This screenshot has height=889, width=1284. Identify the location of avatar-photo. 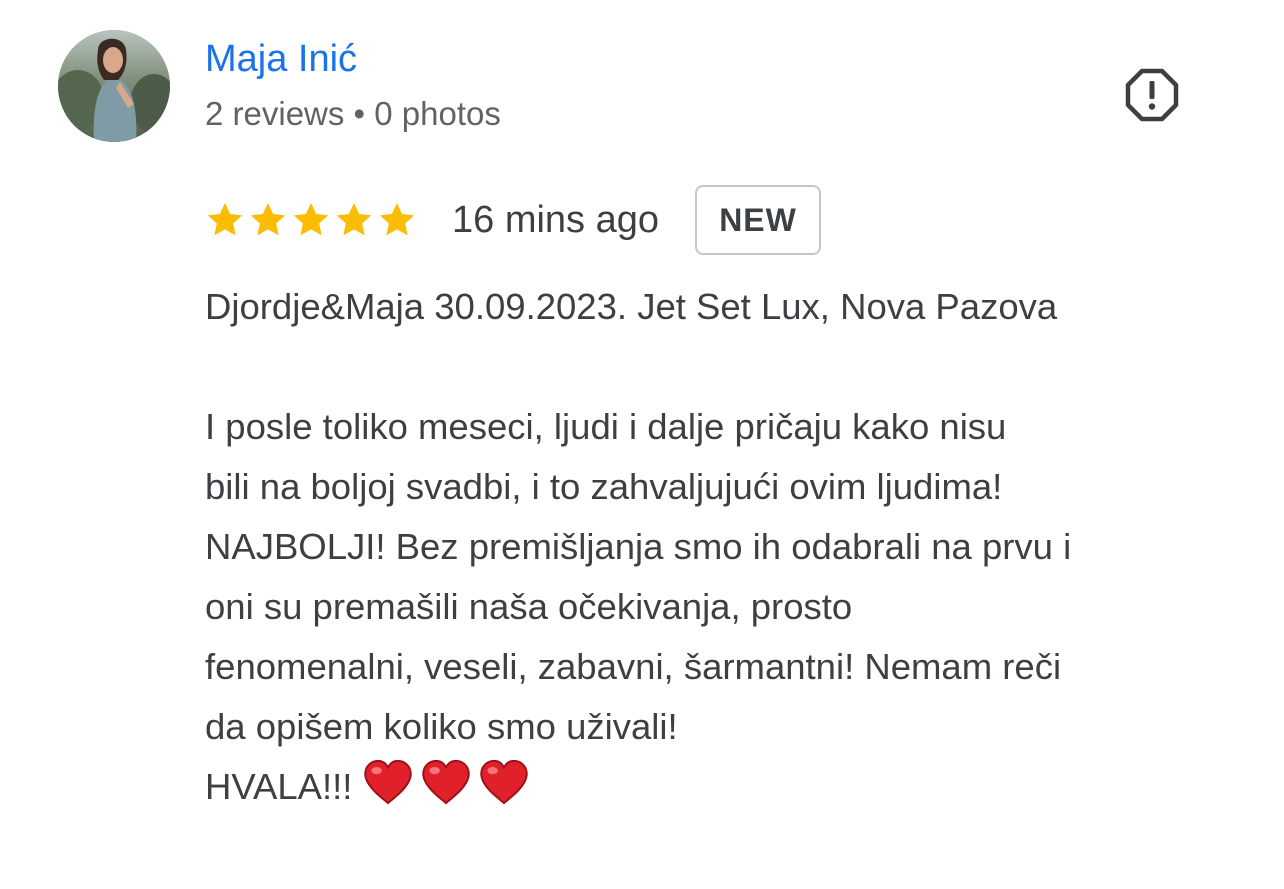
(114, 86).